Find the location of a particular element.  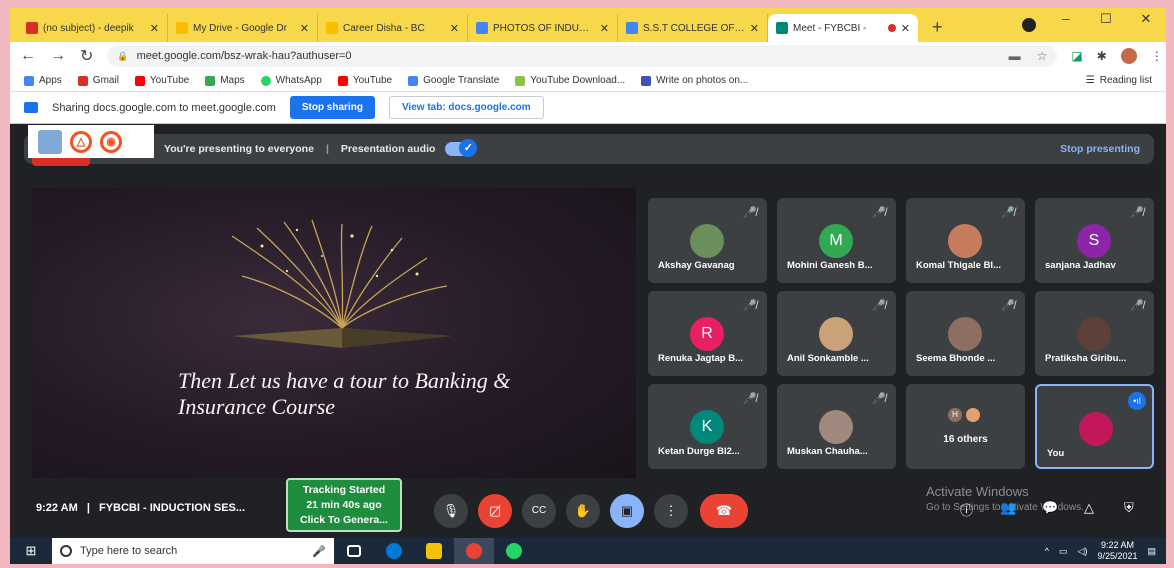

stop-sharing-button: Stop sharing is located at coordinates (332, 107).